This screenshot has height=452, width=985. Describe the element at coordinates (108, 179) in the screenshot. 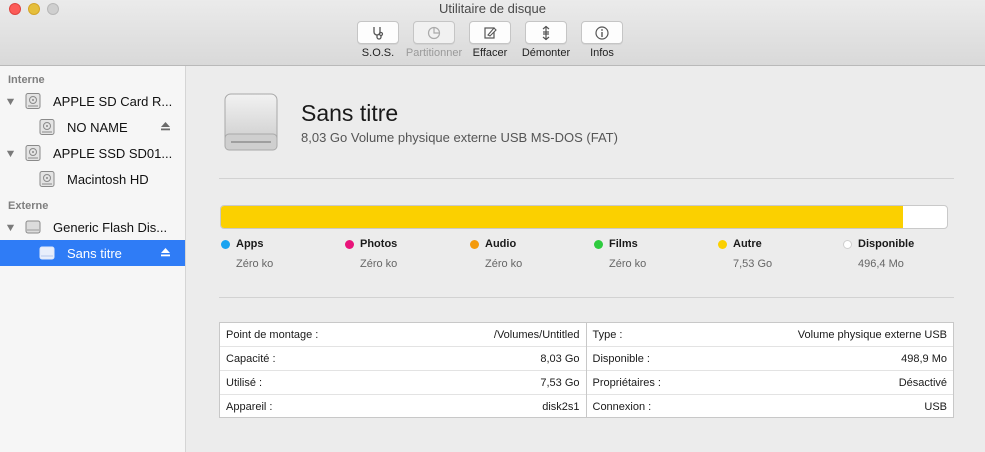

I see `sidebar-item-label: Macintosh HD` at that location.